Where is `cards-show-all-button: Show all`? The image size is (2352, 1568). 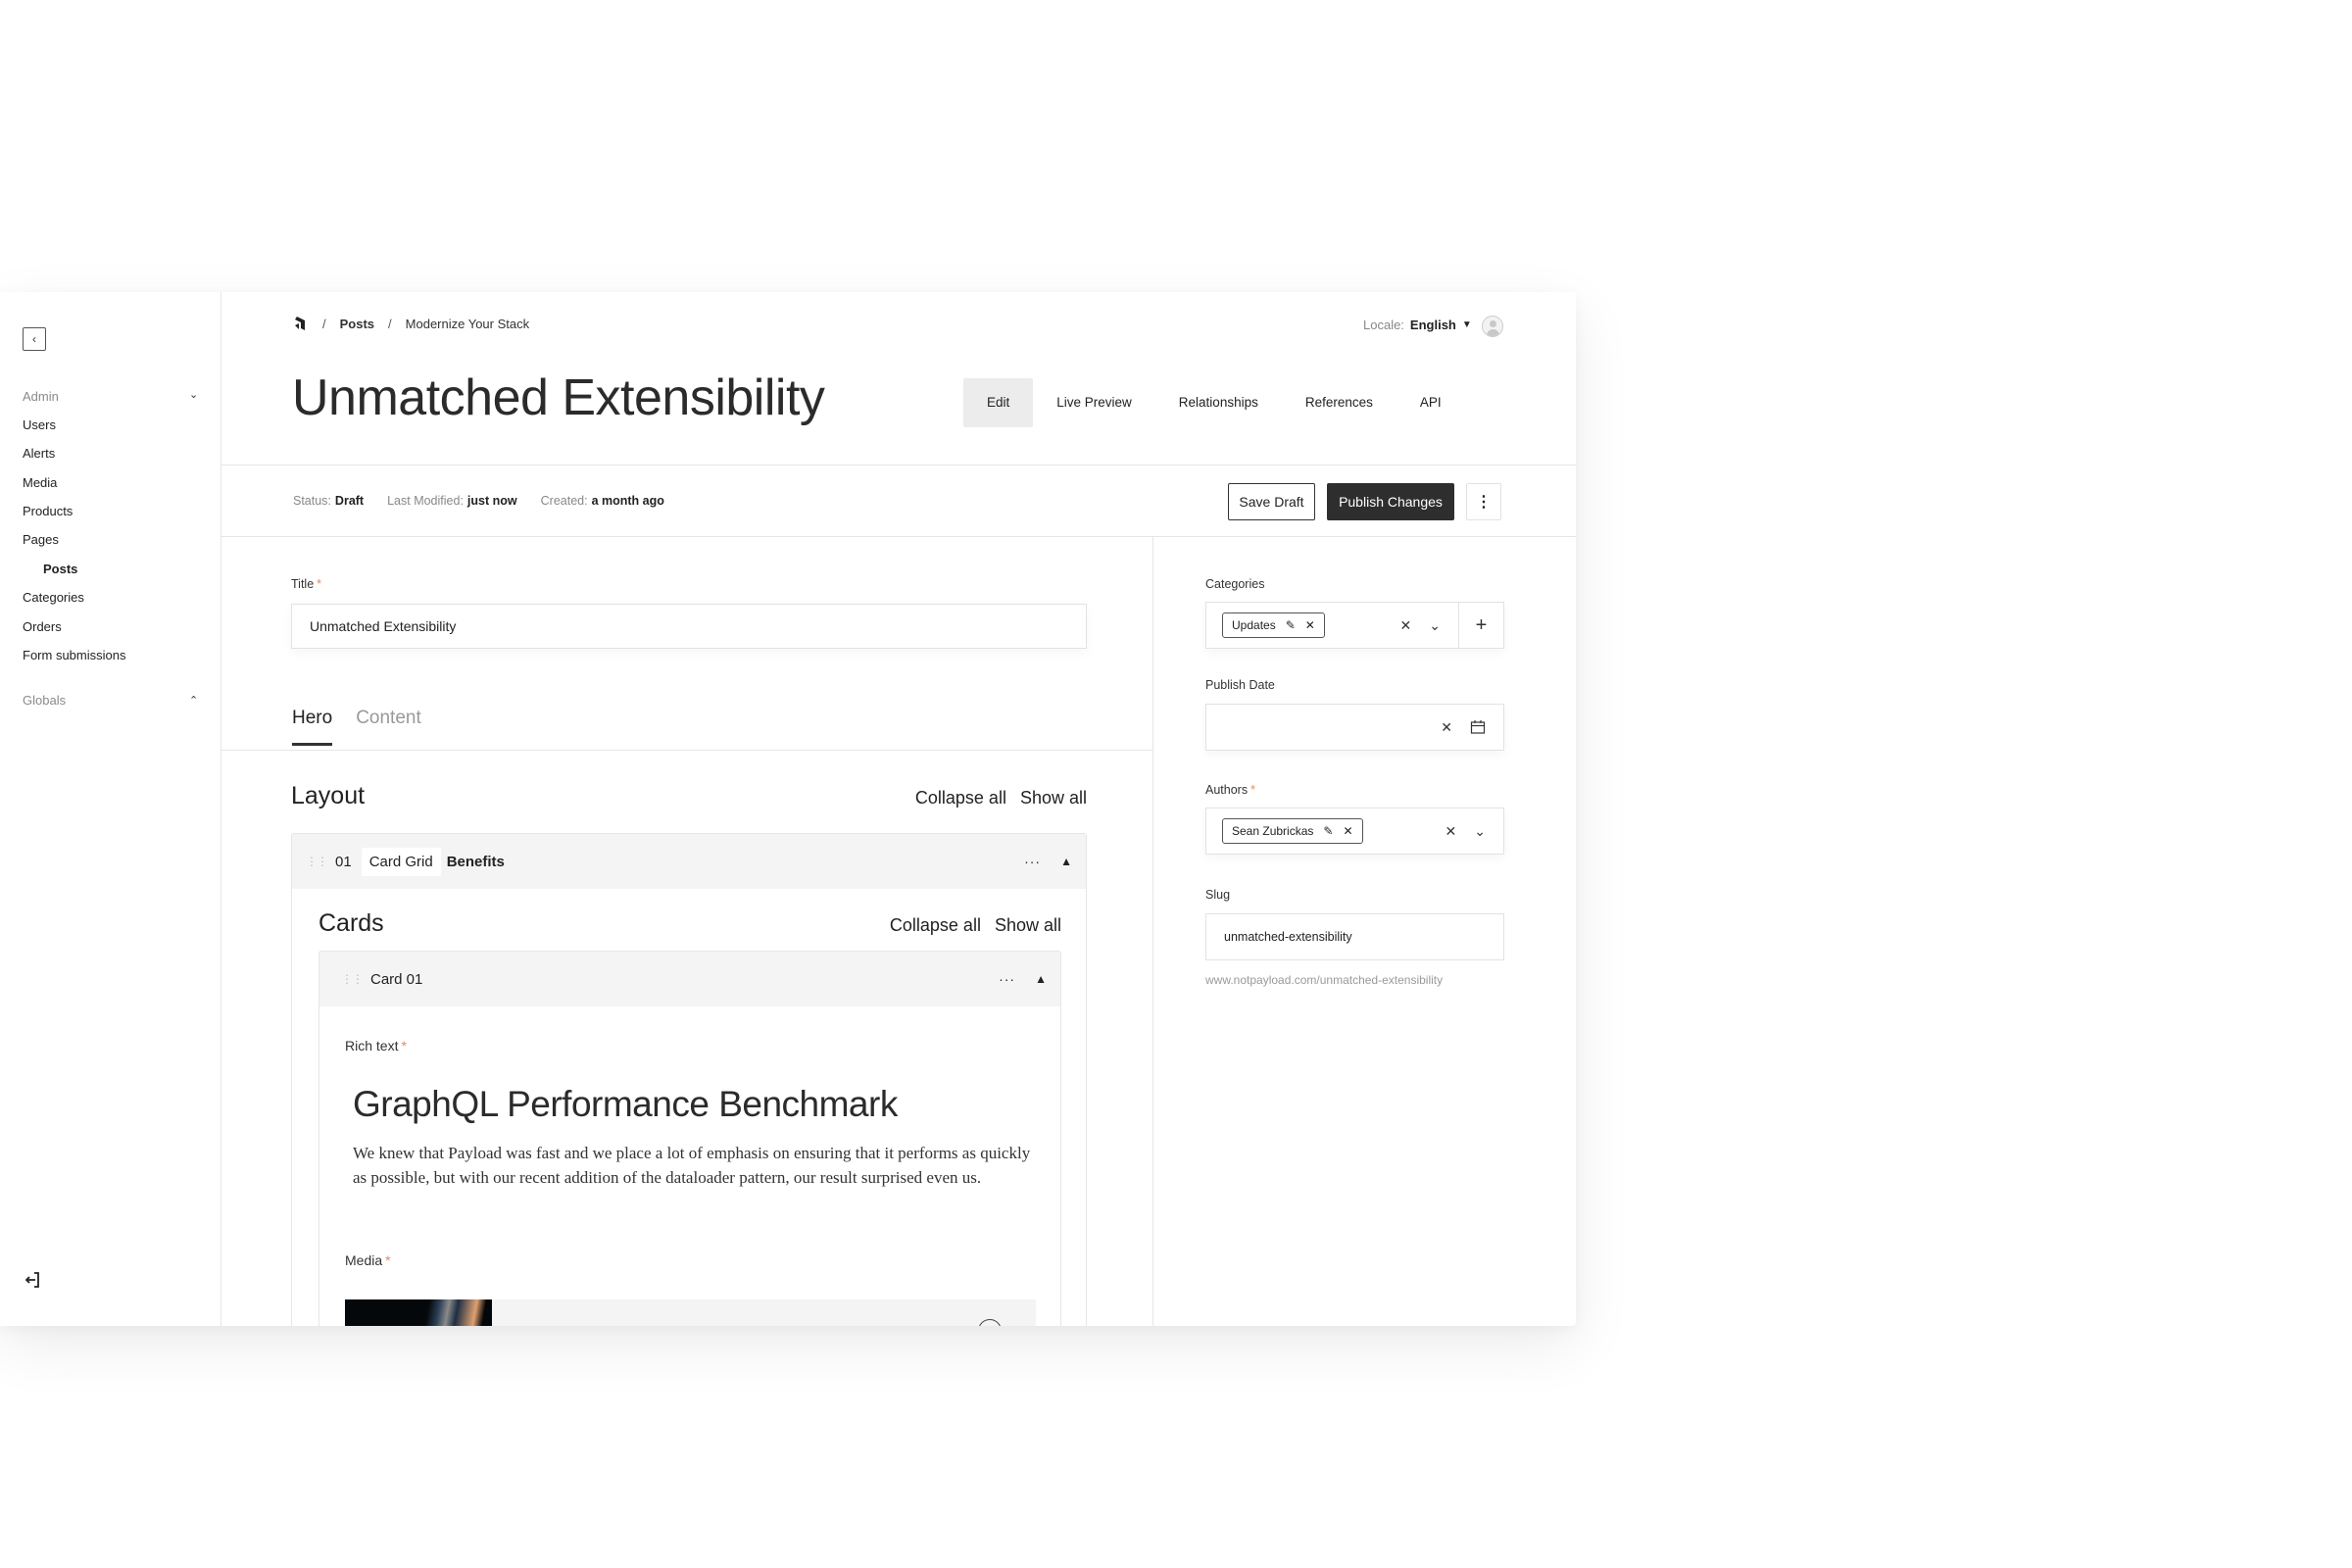
cards-show-all-button: Show all is located at coordinates (1028, 925).